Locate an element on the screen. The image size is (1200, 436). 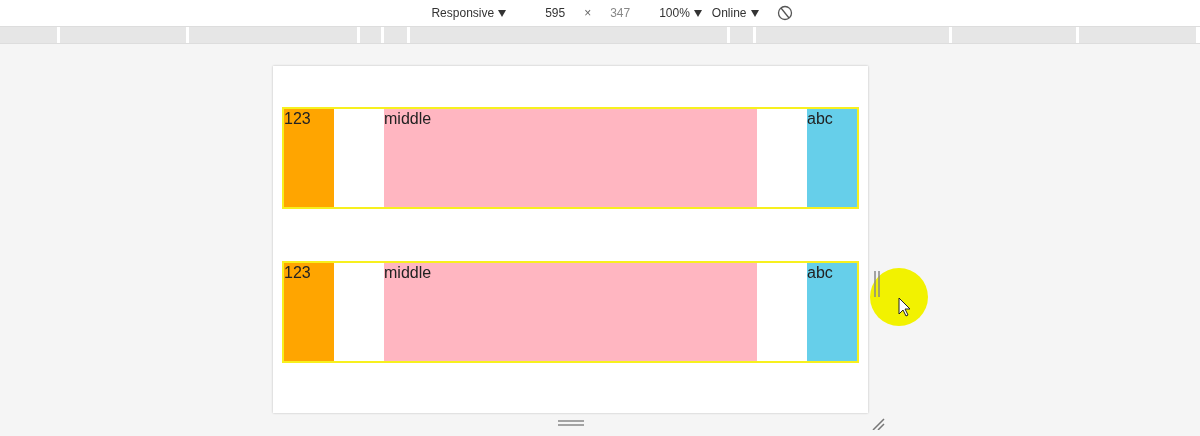
throttling-dropdown: Online is located at coordinates (735, 13).